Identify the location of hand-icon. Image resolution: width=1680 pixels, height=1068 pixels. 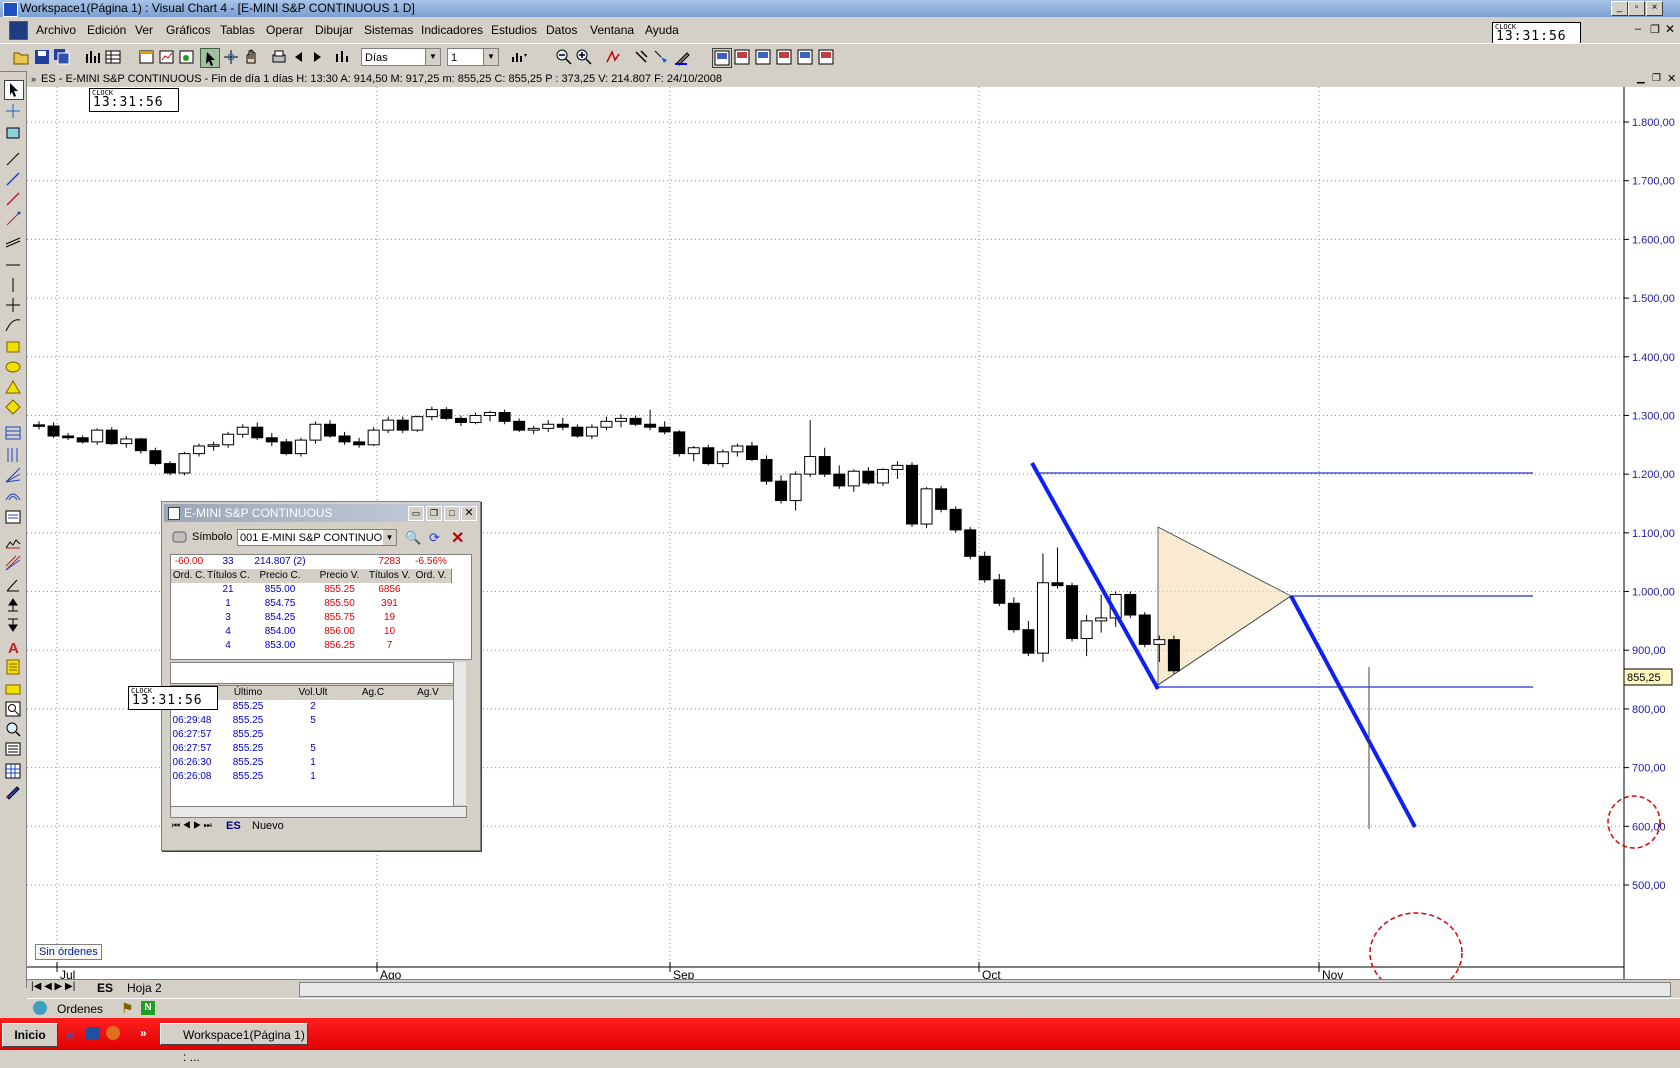
(251, 57).